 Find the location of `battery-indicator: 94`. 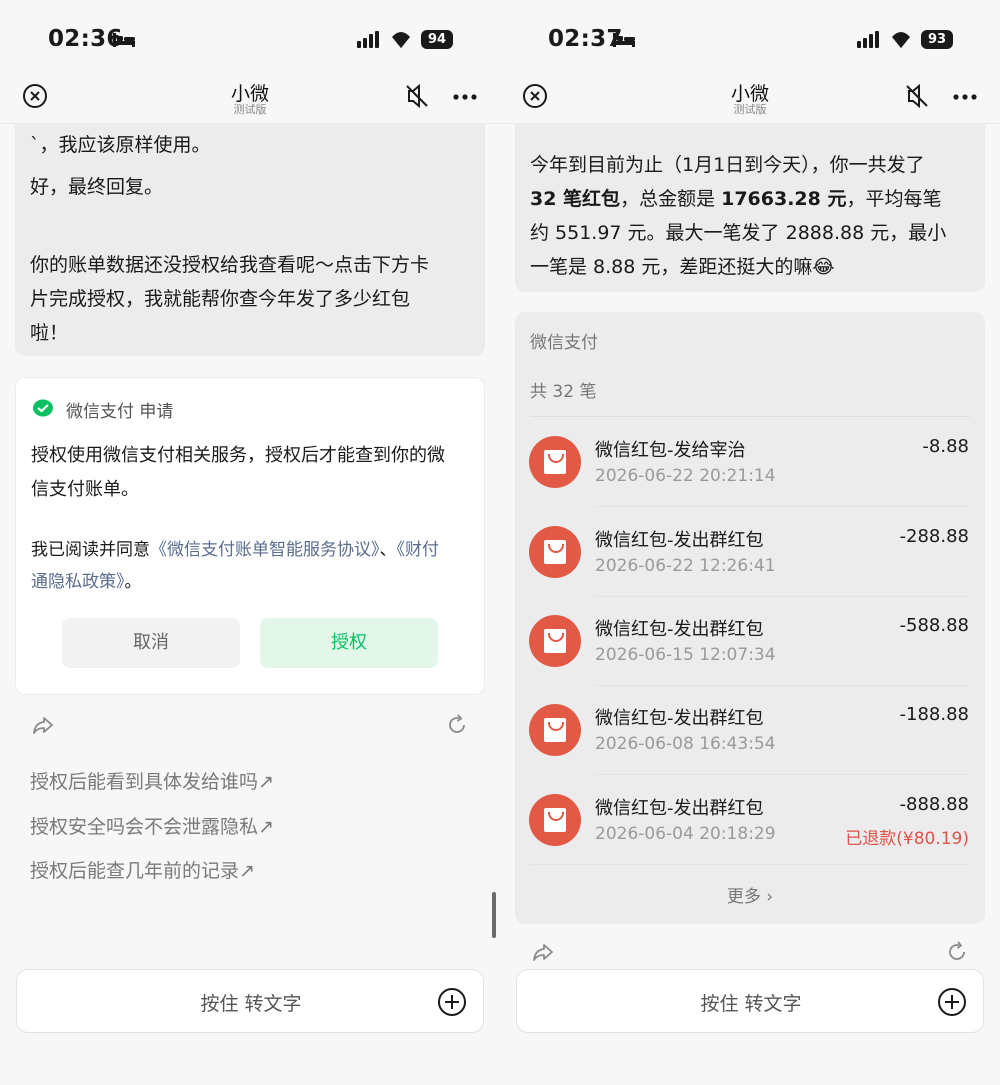

battery-indicator: 94 is located at coordinates (437, 39).